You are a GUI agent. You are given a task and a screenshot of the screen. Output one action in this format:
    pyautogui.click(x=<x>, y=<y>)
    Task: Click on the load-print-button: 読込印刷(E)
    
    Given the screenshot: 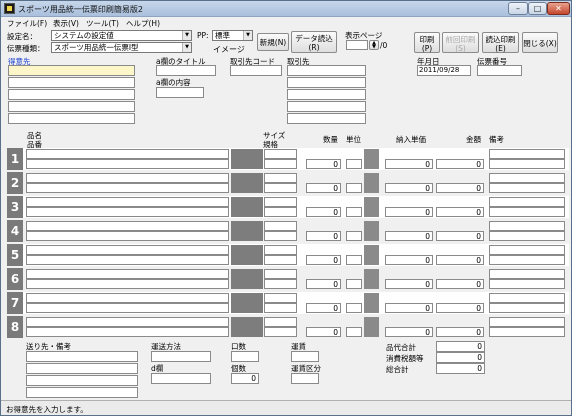 What is the action you would take?
    pyautogui.click(x=500, y=42)
    